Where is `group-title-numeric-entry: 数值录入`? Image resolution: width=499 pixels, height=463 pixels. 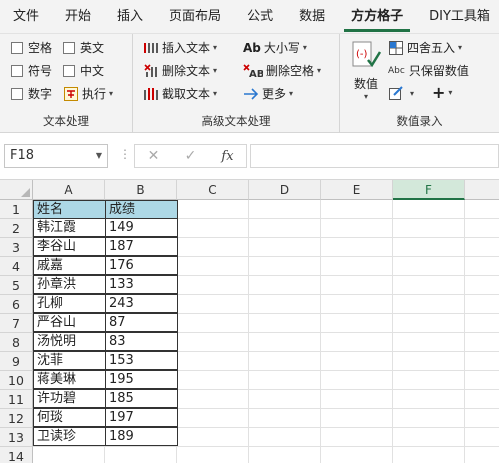
group-title-numeric-entry: 数值录入 is located at coordinates (419, 121).